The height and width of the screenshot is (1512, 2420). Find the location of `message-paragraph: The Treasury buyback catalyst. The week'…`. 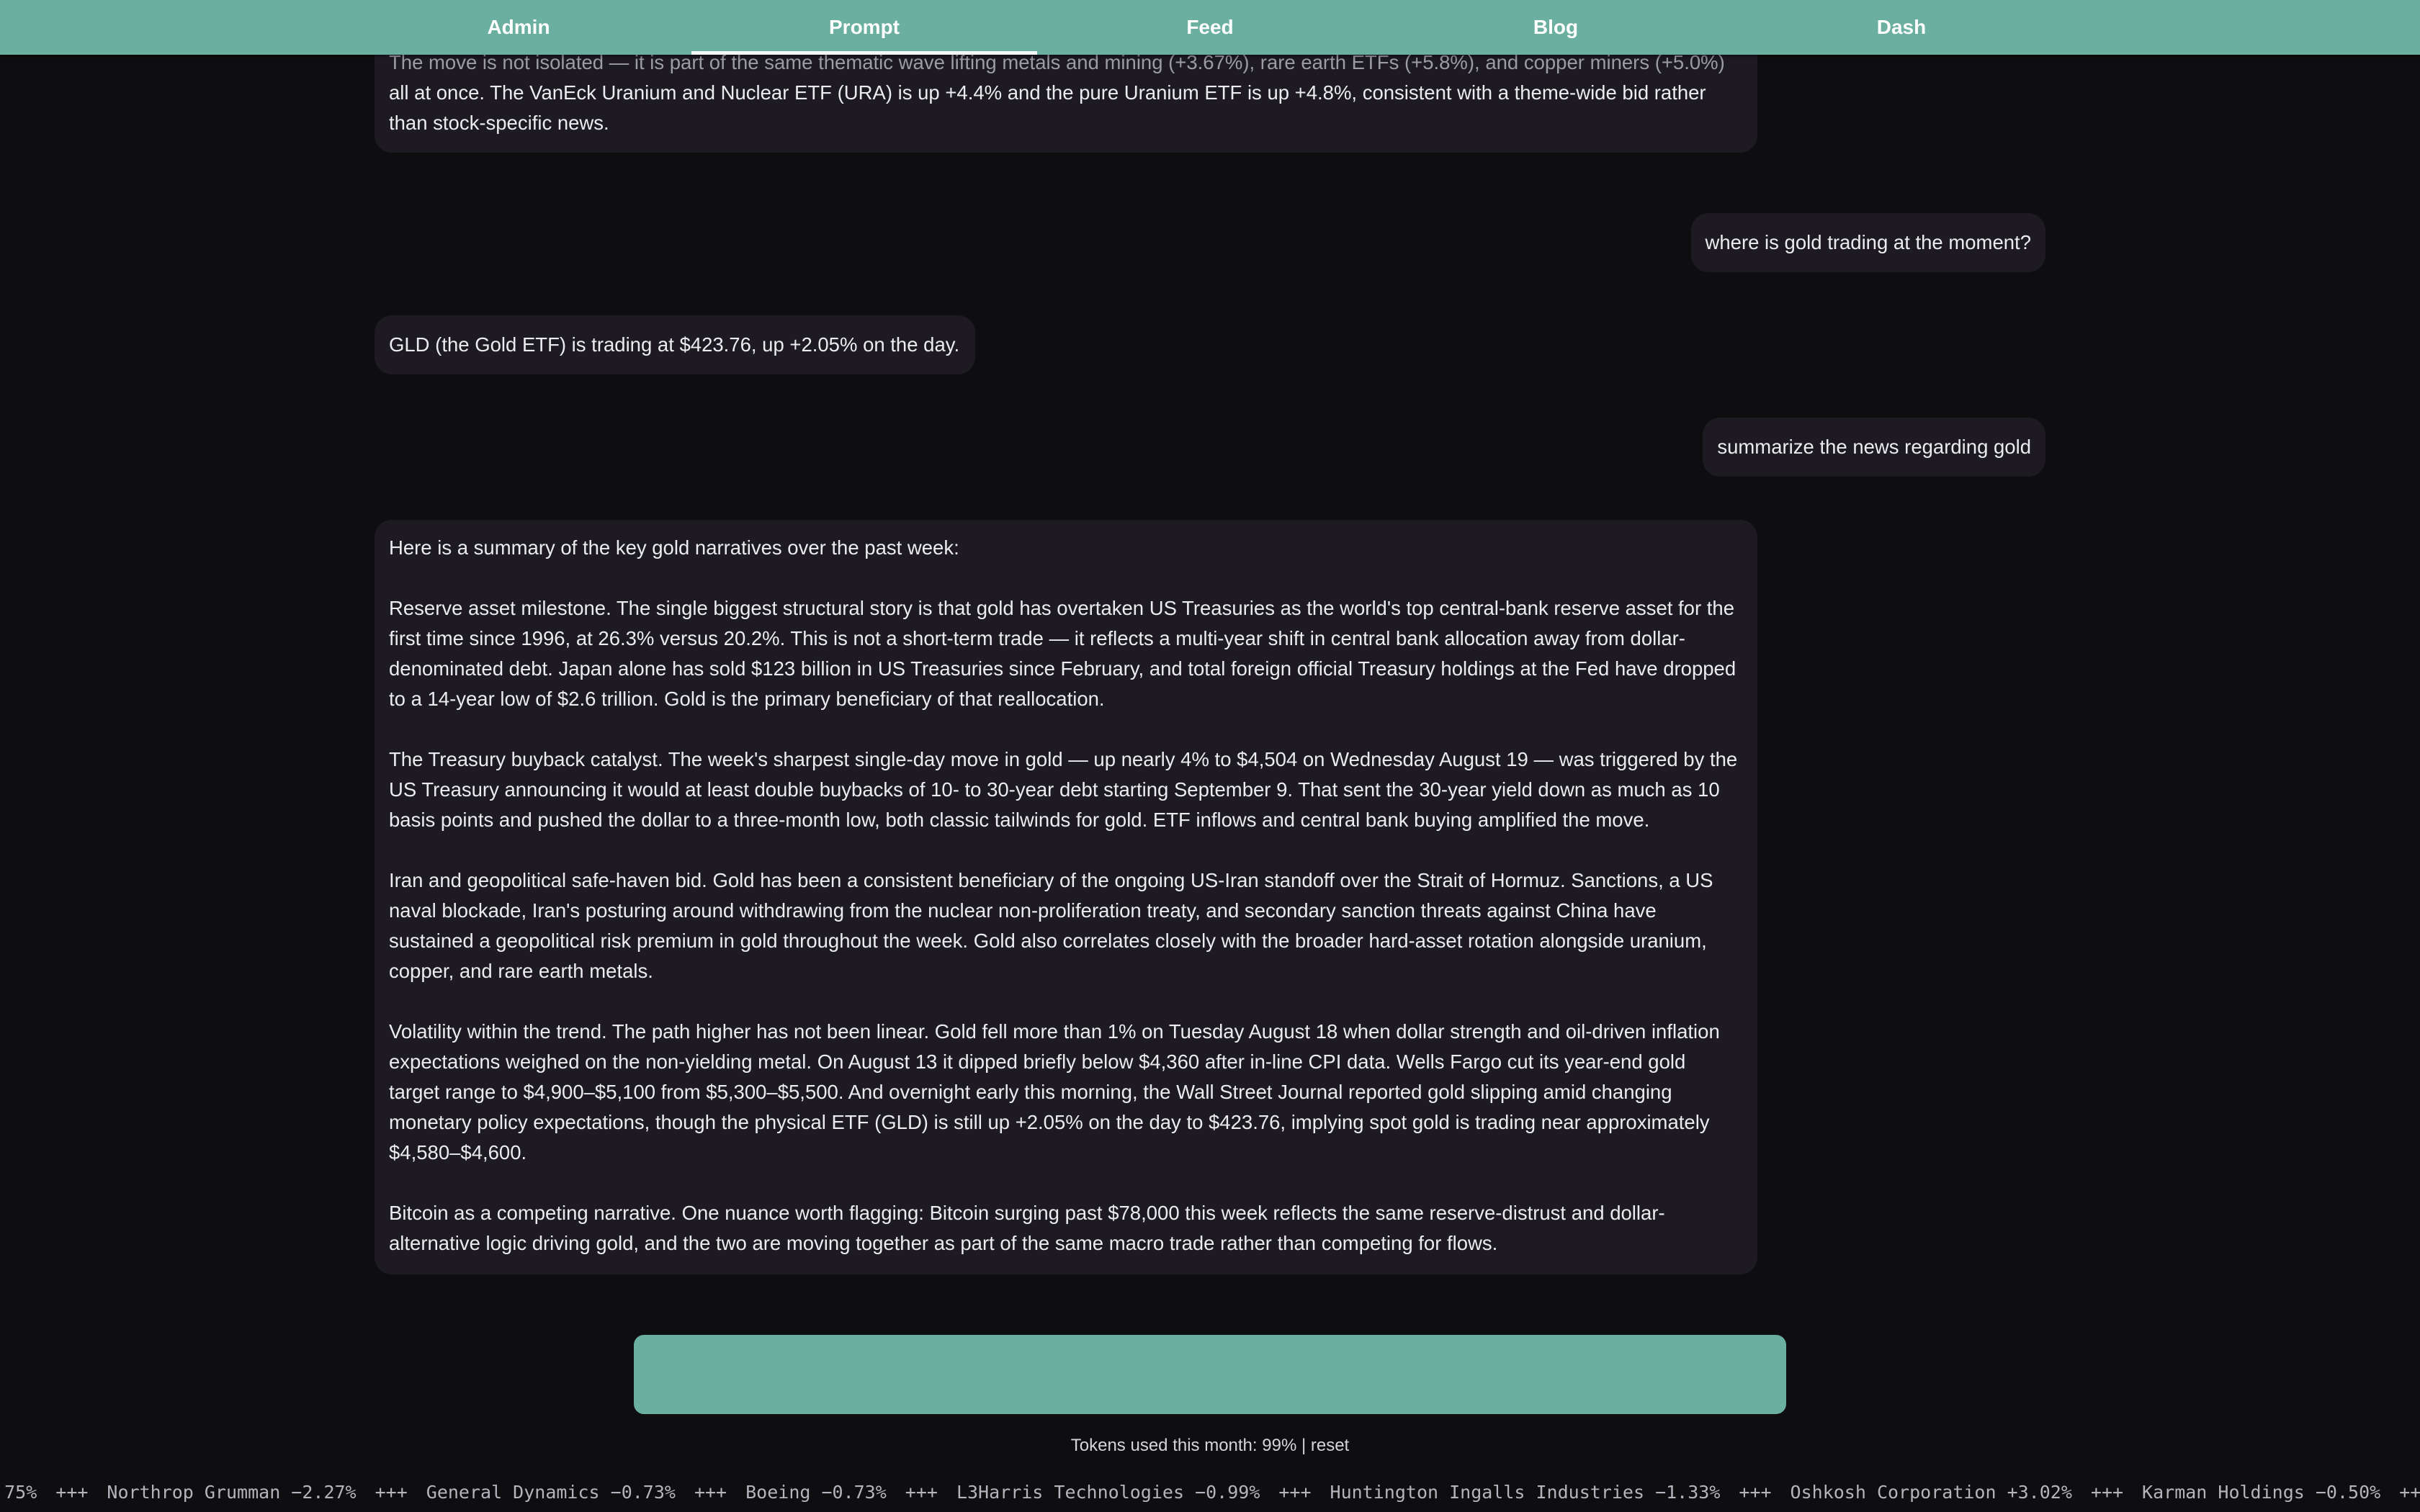

message-paragraph: The Treasury buyback catalyst. The week'… is located at coordinates (1063, 789).